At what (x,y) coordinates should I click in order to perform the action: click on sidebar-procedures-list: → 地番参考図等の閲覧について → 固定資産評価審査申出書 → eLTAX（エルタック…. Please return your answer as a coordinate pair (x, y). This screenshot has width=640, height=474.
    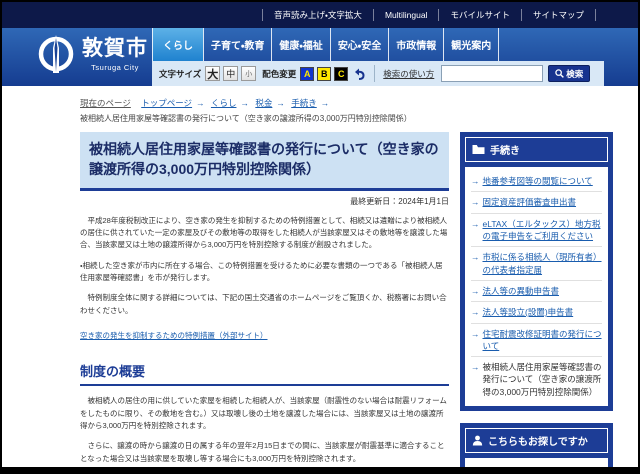
    Looking at the image, I should click on (536, 287).